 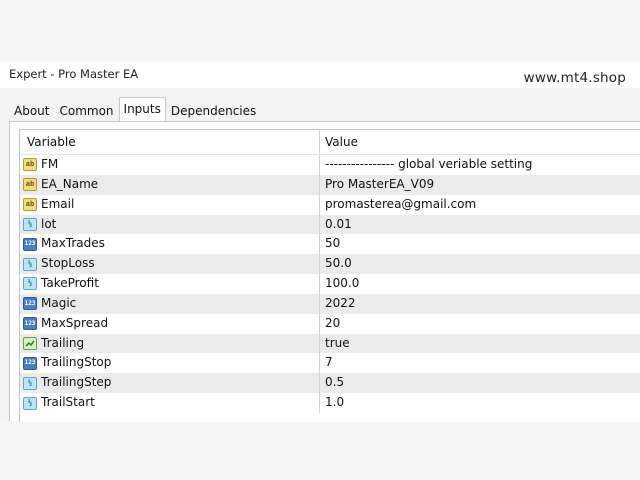 I want to click on input-row-email: ab Email promasterea@gmail.com, so click(x=330, y=204).